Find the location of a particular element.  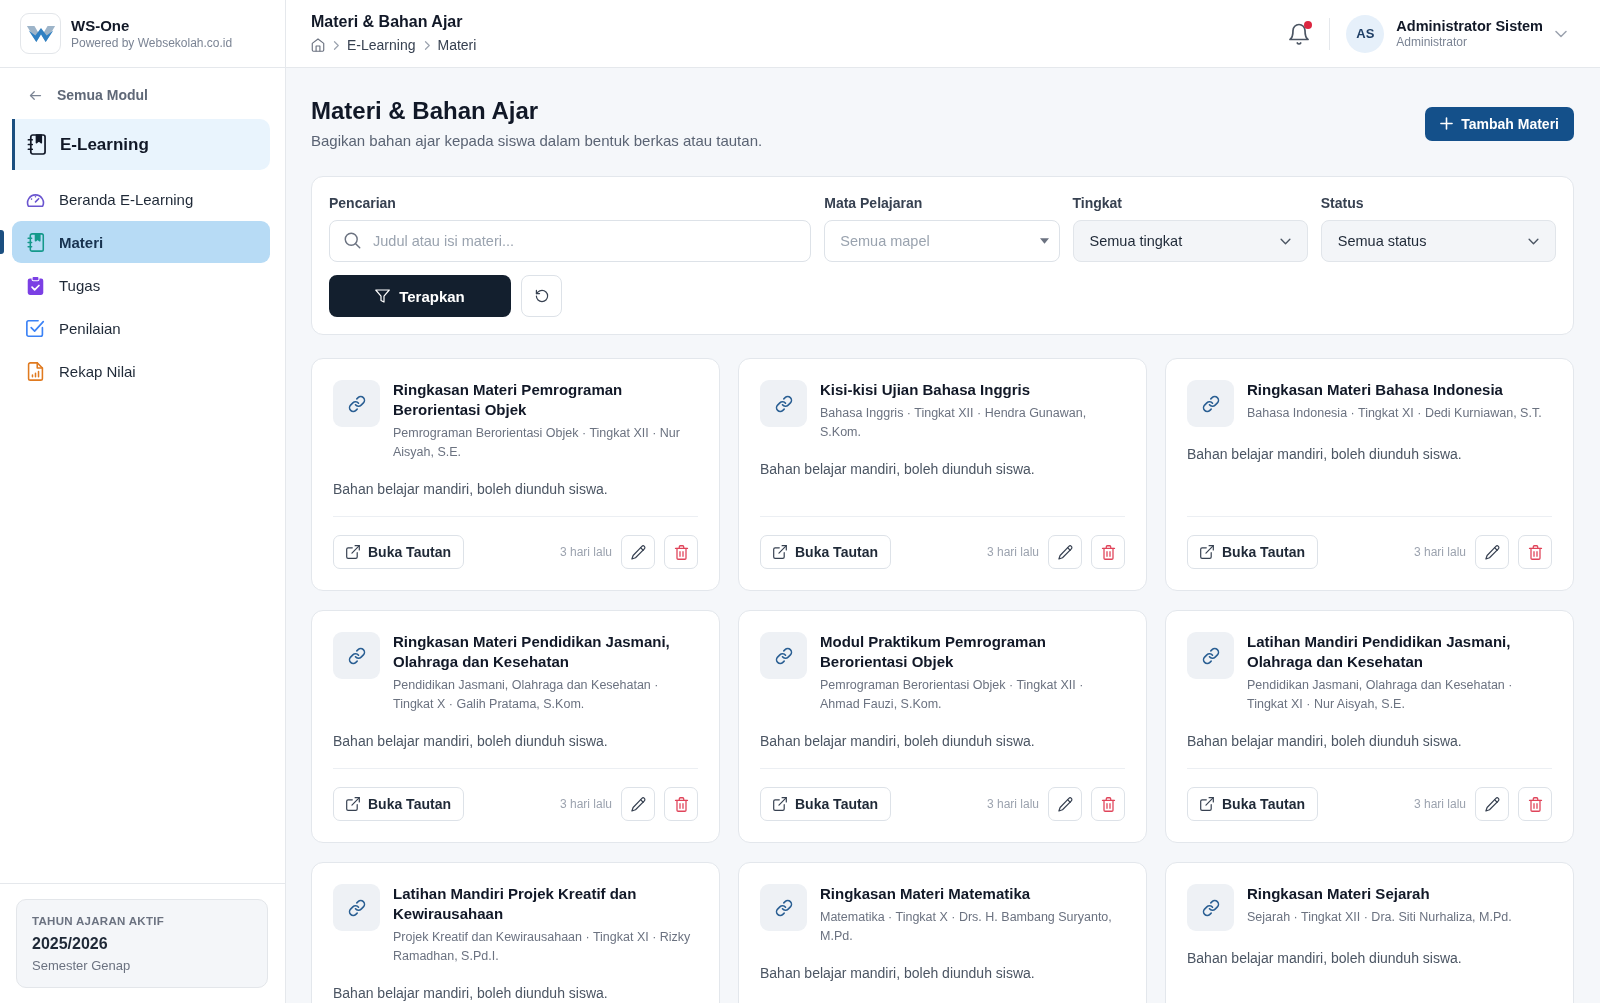

academic-year-label: TAHUN AJARAN AKTIF is located at coordinates (99, 921).